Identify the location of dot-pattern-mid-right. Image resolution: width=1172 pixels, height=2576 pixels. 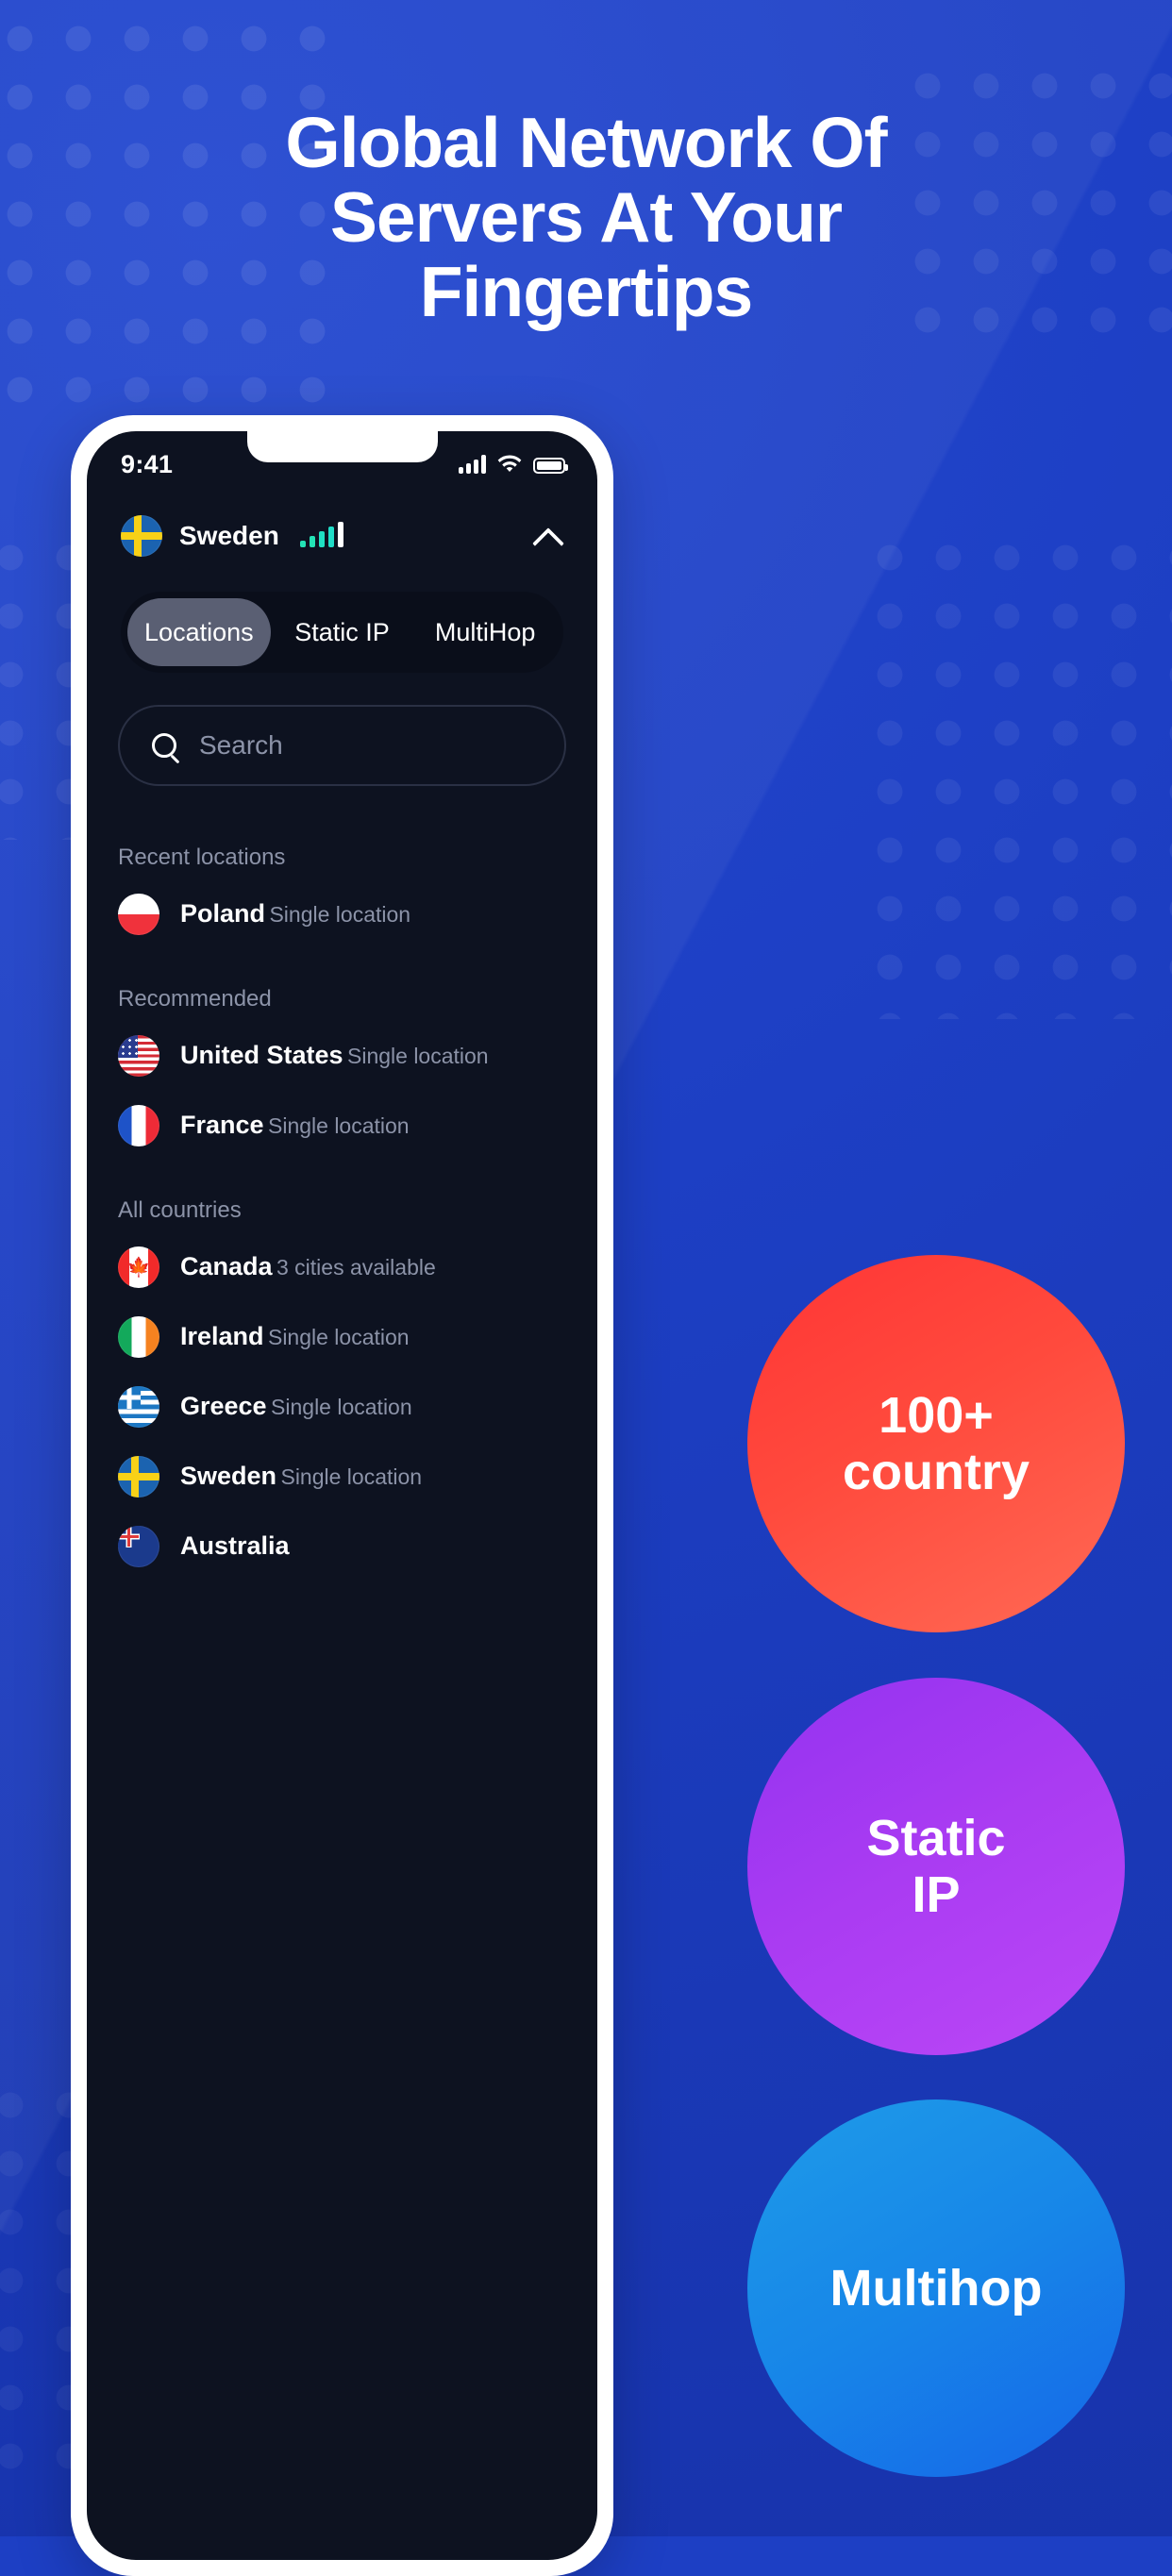
(1016, 773).